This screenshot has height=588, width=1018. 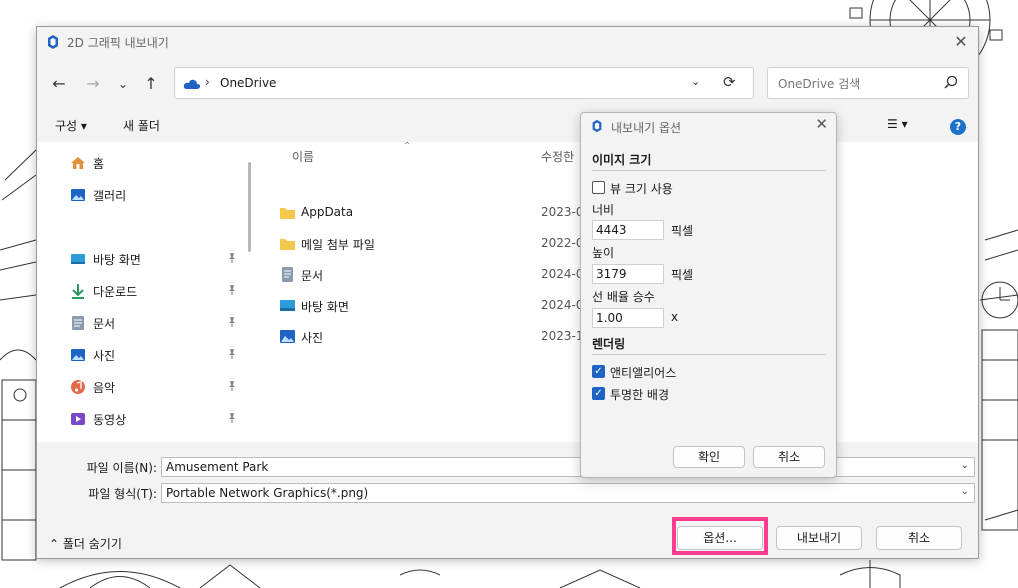 I want to click on recent-locations-icon: ⌄, so click(x=123, y=84).